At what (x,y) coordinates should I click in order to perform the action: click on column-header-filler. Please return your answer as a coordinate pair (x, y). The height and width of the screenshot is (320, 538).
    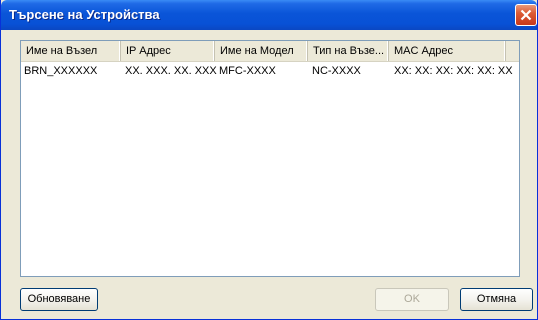
    Looking at the image, I should click on (512, 51).